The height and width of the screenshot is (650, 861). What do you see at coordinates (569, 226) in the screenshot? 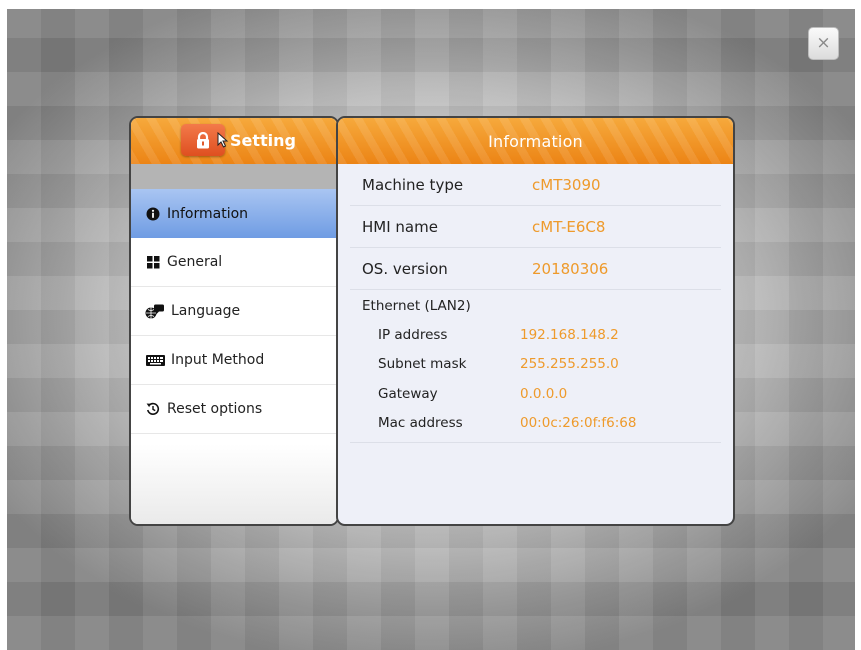
I see `info-value: cMT-E6C8` at bounding box center [569, 226].